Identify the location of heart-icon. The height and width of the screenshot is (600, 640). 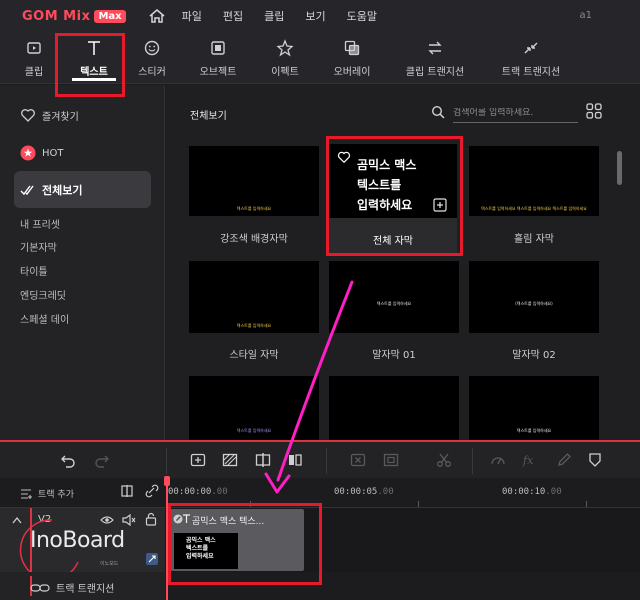
(28, 115).